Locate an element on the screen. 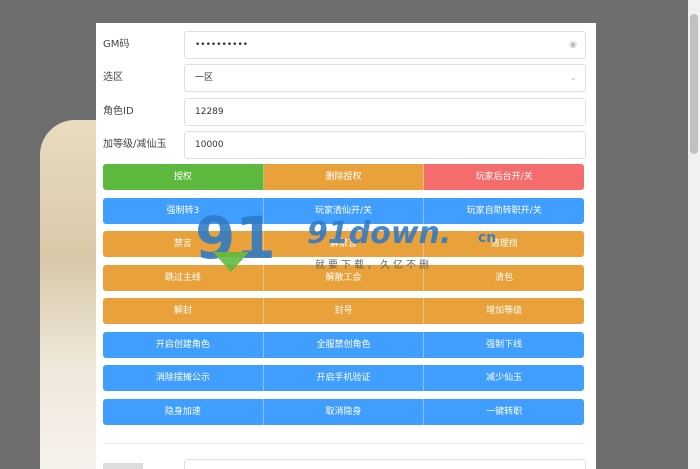  eye-icon: ◉ is located at coordinates (573, 45).